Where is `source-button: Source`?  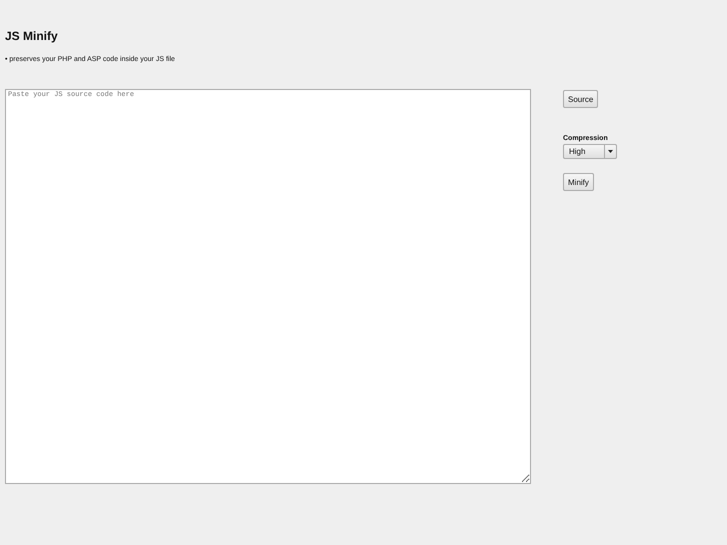 source-button: Source is located at coordinates (580, 99).